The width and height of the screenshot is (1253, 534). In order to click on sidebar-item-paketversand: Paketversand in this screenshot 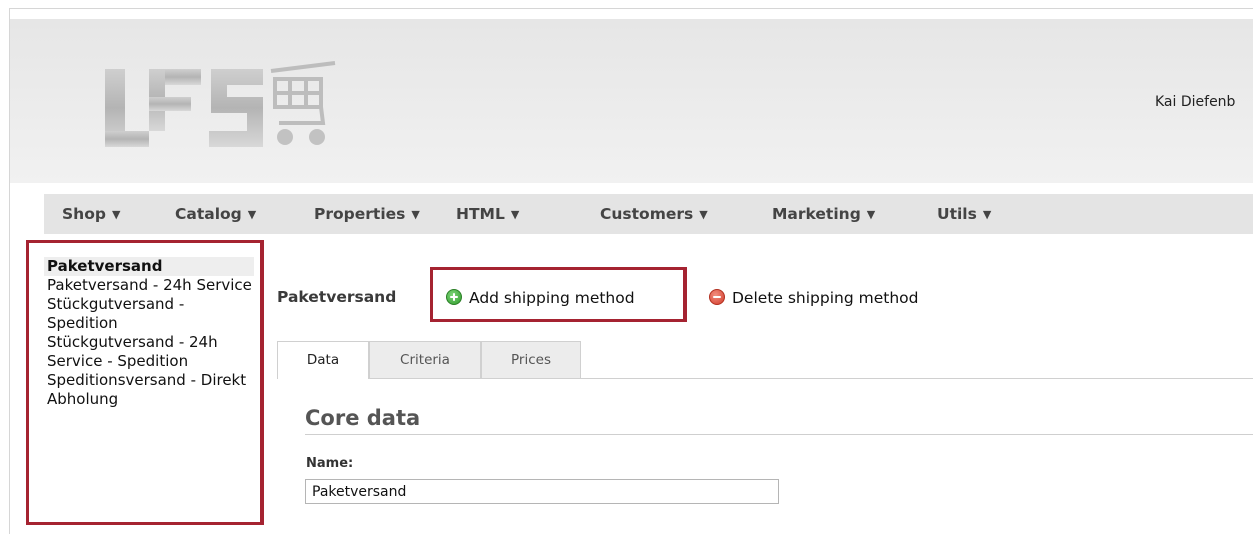, I will do `click(149, 266)`.